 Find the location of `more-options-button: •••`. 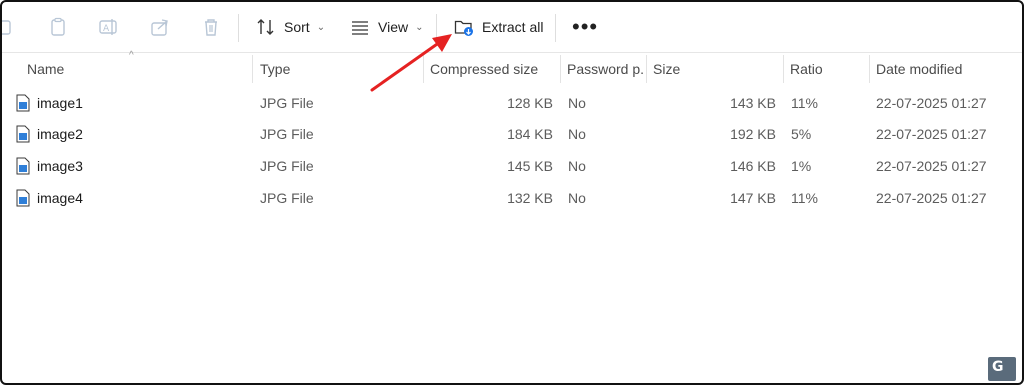

more-options-button: ••• is located at coordinates (585, 27).